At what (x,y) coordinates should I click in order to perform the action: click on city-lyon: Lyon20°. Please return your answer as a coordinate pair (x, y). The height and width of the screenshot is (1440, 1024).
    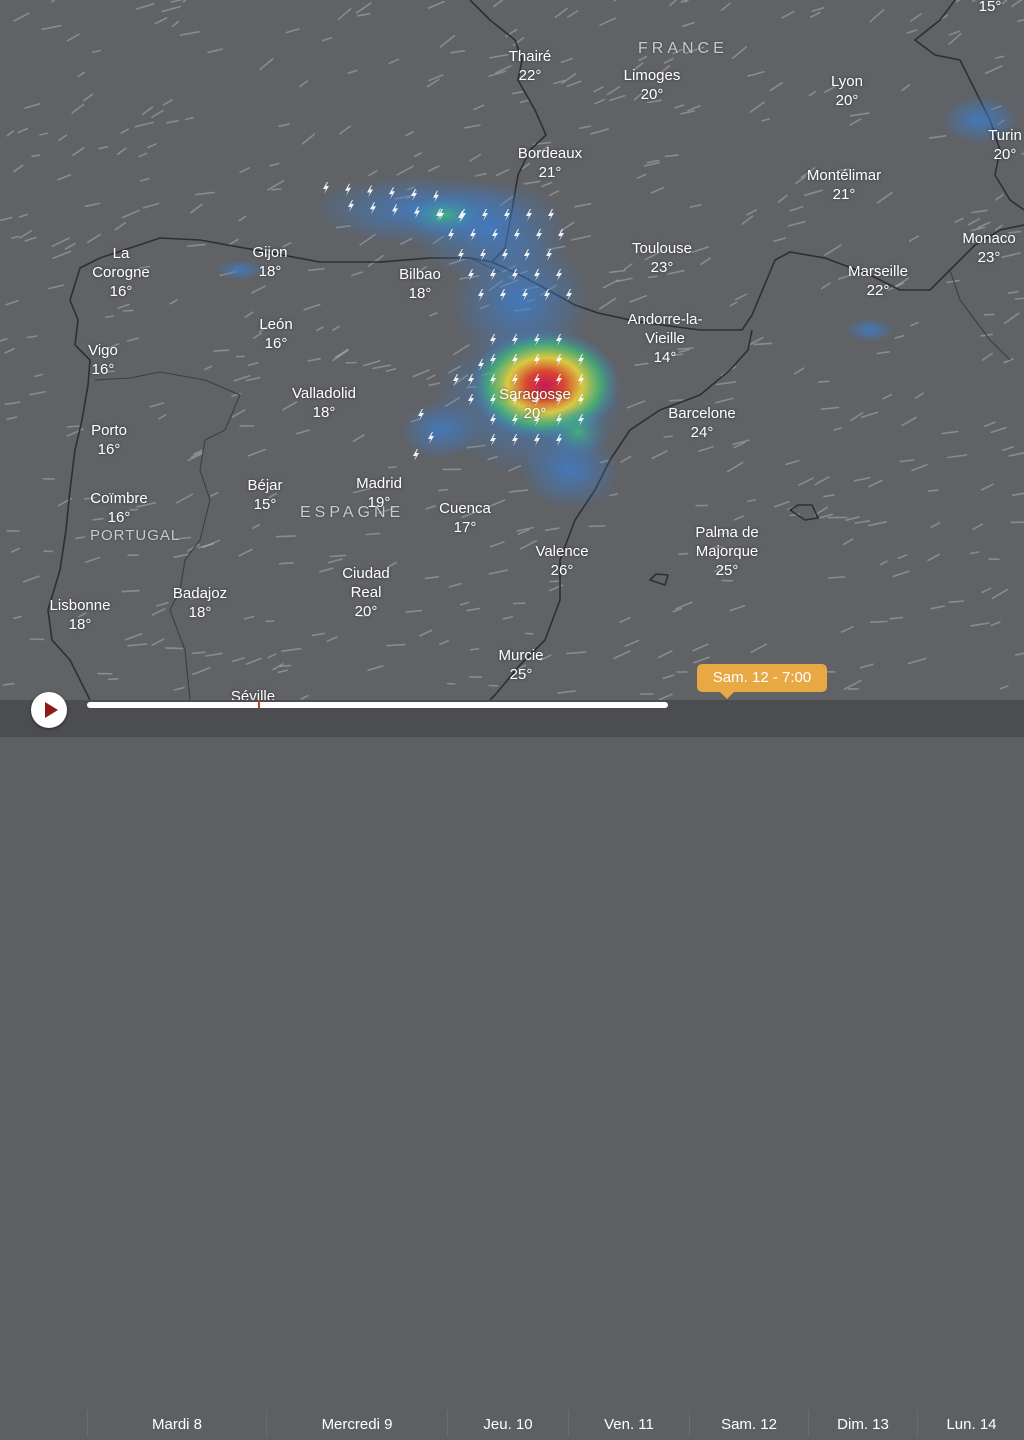
    Looking at the image, I should click on (847, 91).